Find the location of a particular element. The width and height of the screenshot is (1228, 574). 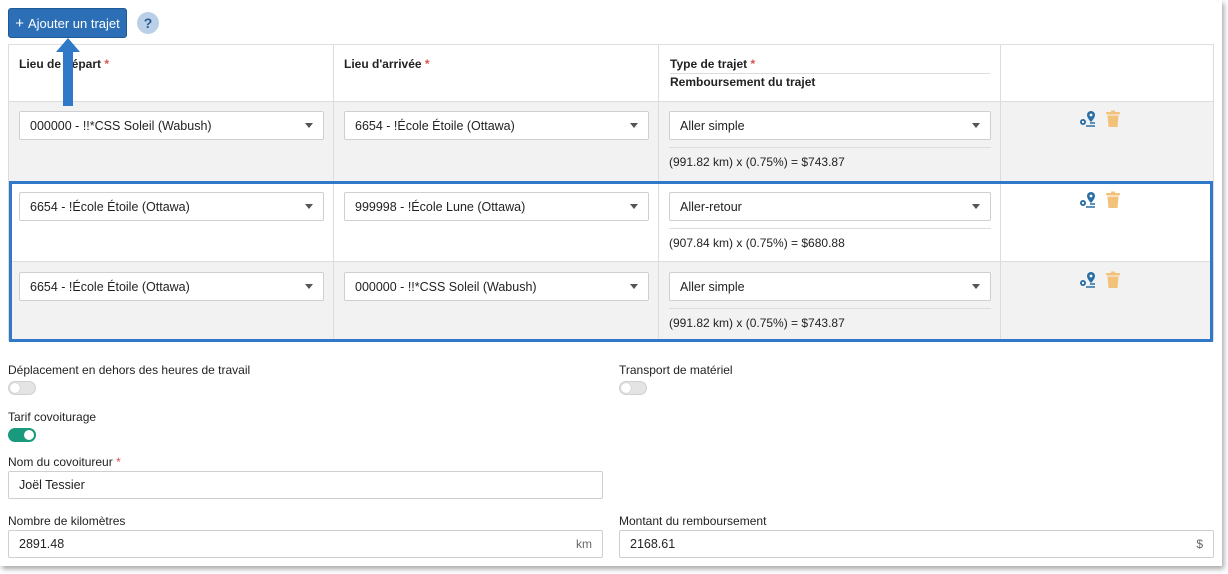

add-trip-label: Ajouter un trajet is located at coordinates (73, 23).